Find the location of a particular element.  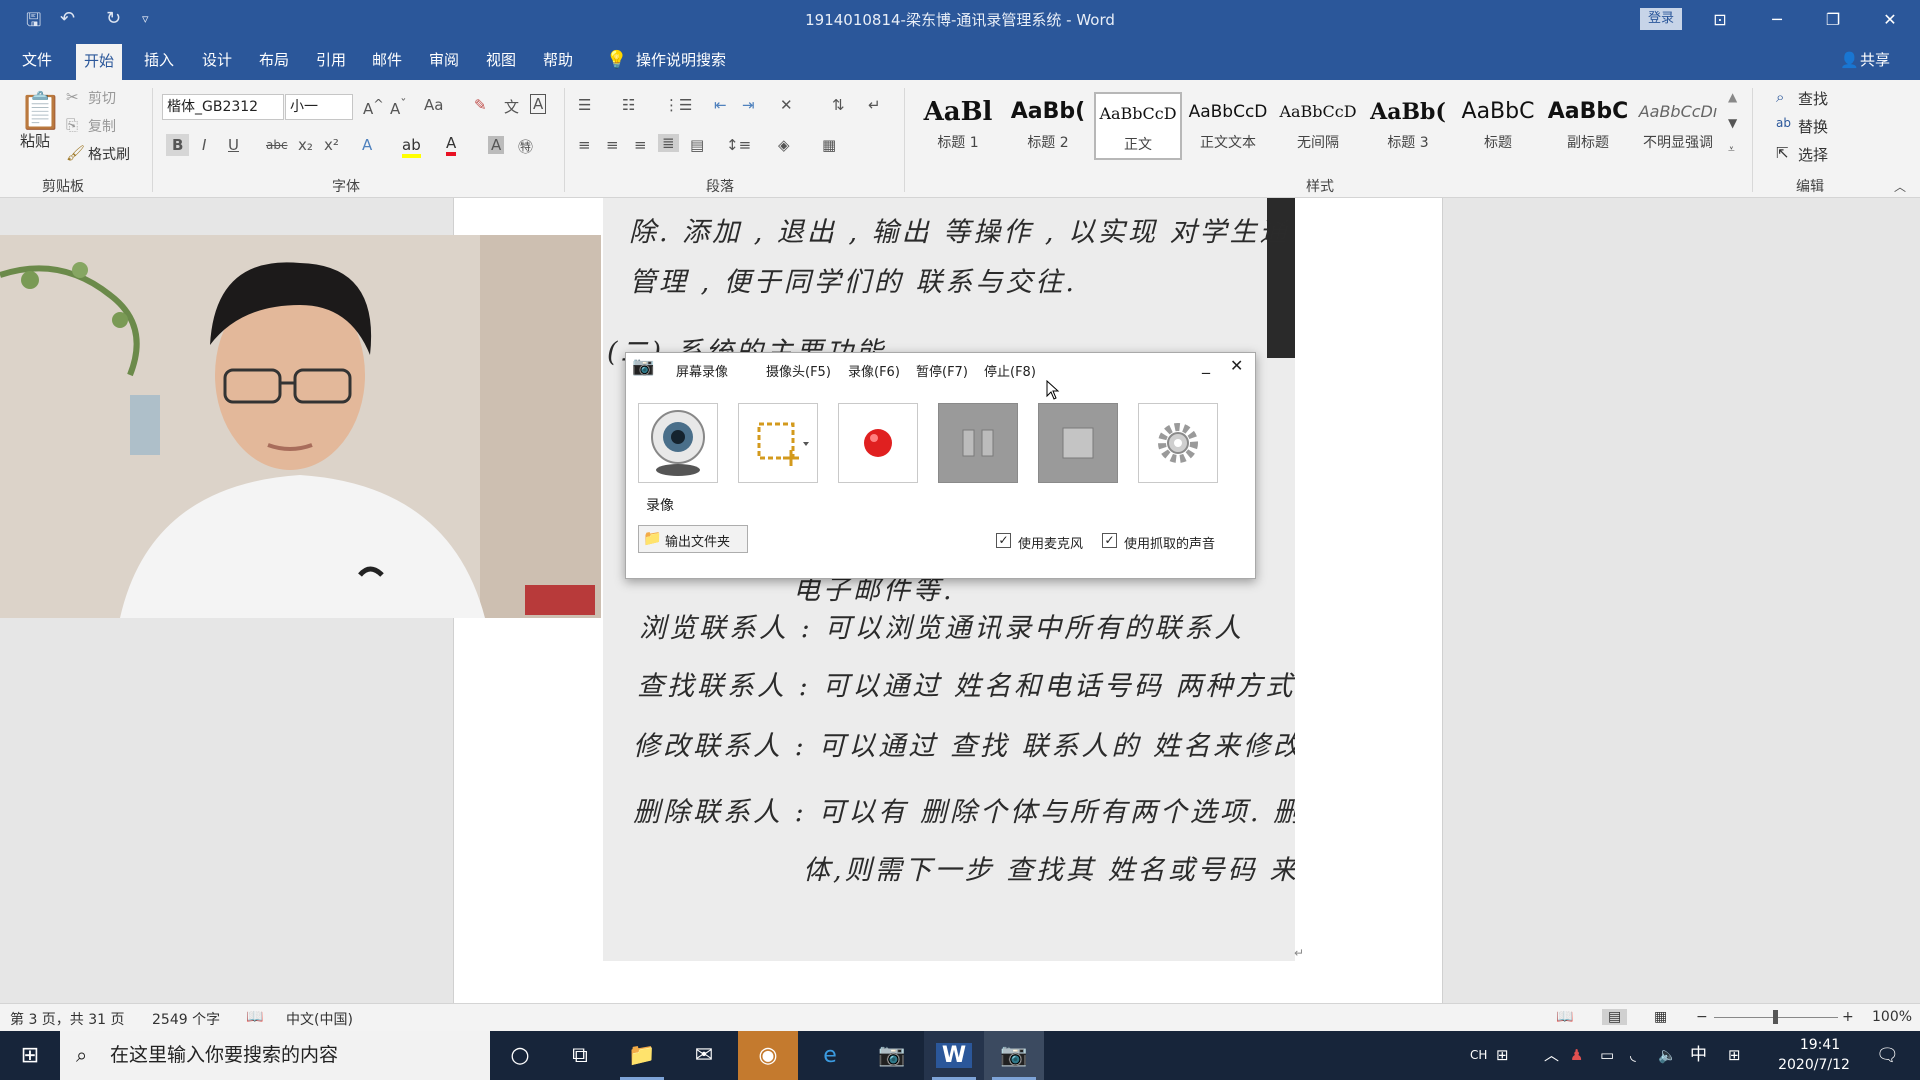

increase-indent-icon: ⇥ is located at coordinates (748, 105).